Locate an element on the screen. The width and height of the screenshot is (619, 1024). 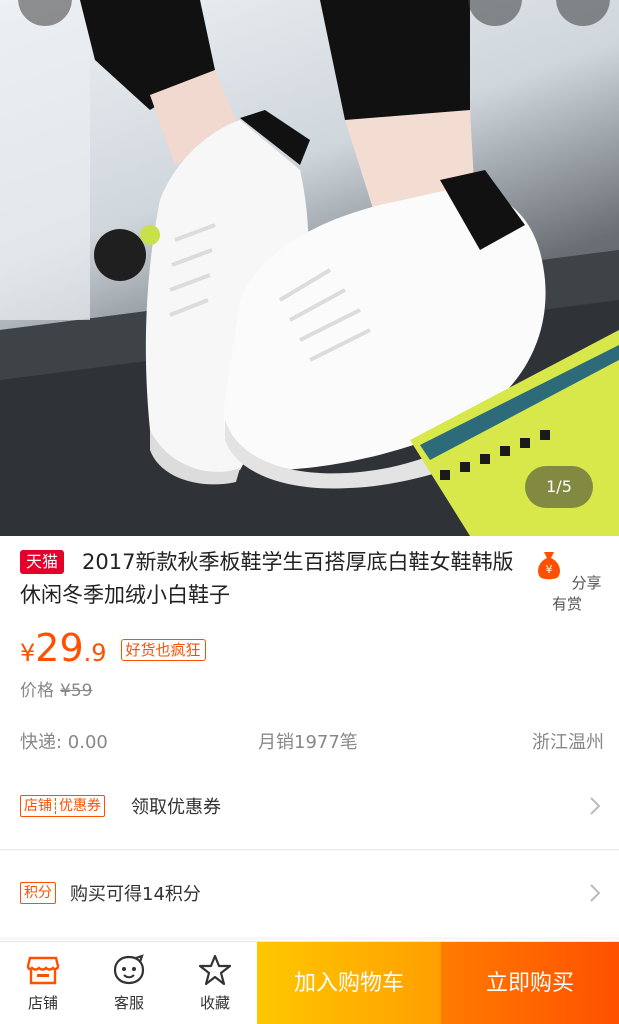
coupon-row: 店铺 优惠券 领取优惠券 is located at coordinates (309, 807).